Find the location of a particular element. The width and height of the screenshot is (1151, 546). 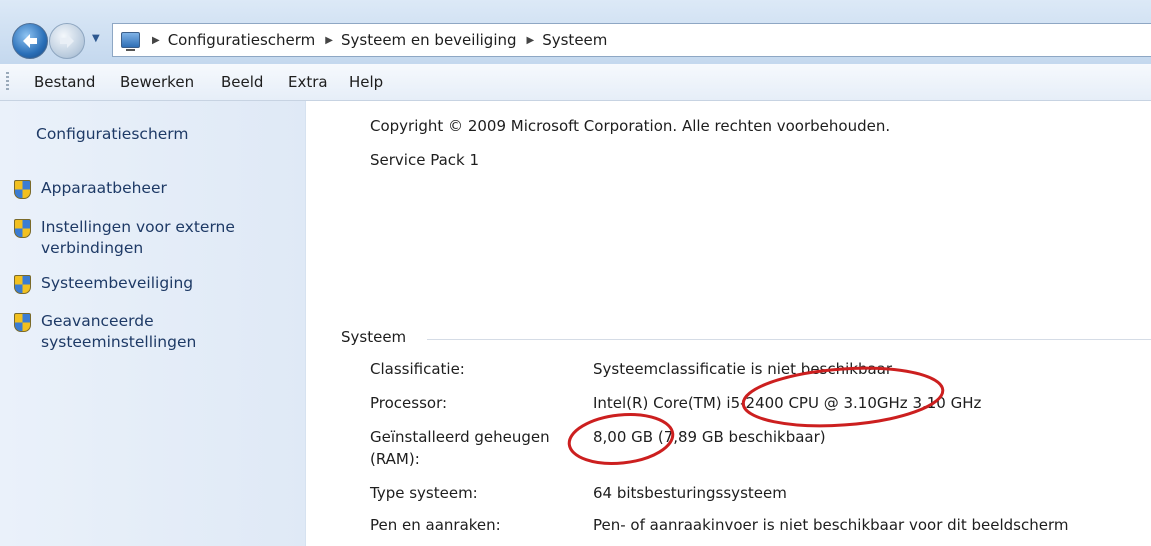

breadcrumb-item-systeem-en-beveiliging: Systeem en beveiliging is located at coordinates (429, 40).